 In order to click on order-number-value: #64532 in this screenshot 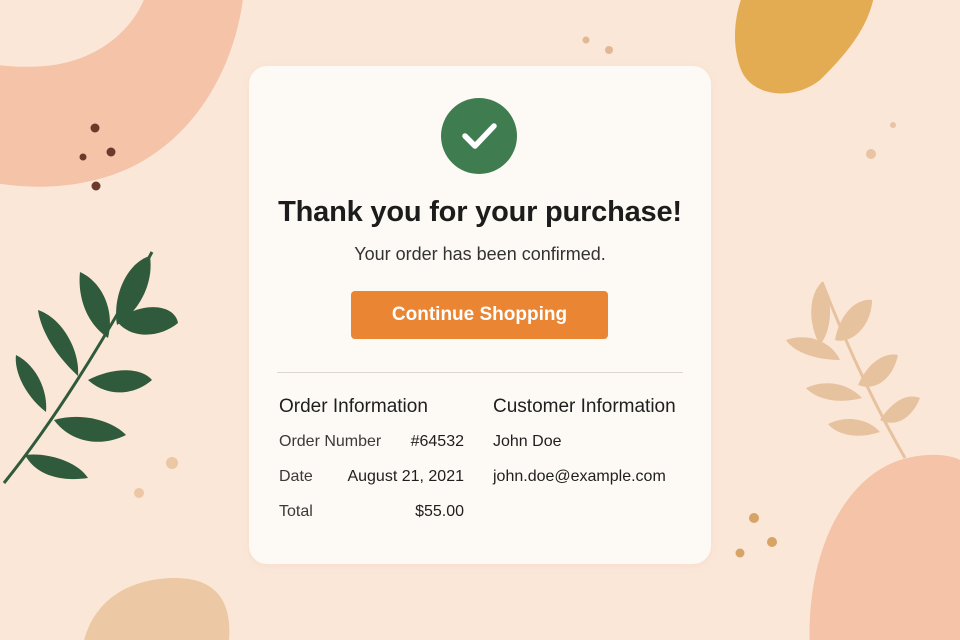, I will do `click(437, 441)`.